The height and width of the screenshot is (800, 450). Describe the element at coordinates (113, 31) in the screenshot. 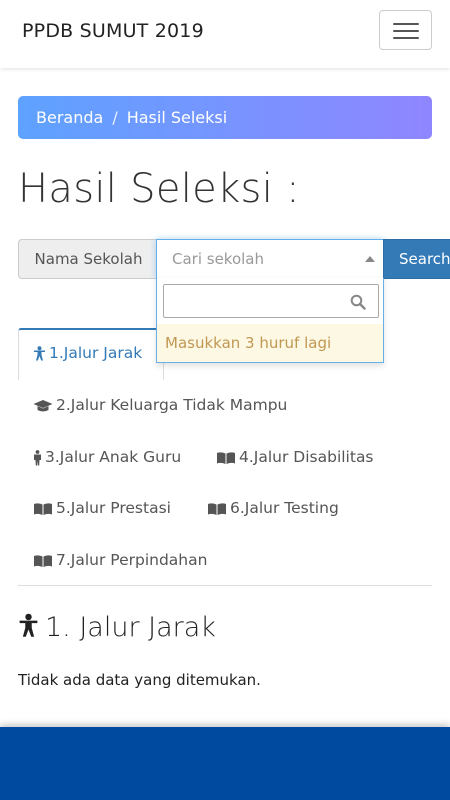

I see `site-brand: PPDB SUMUT 2019` at that location.